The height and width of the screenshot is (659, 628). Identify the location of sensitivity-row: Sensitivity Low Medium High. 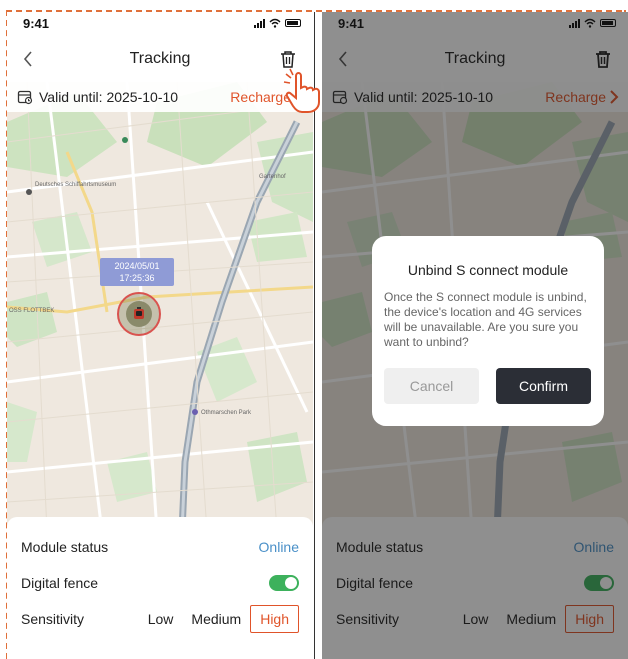
(160, 619).